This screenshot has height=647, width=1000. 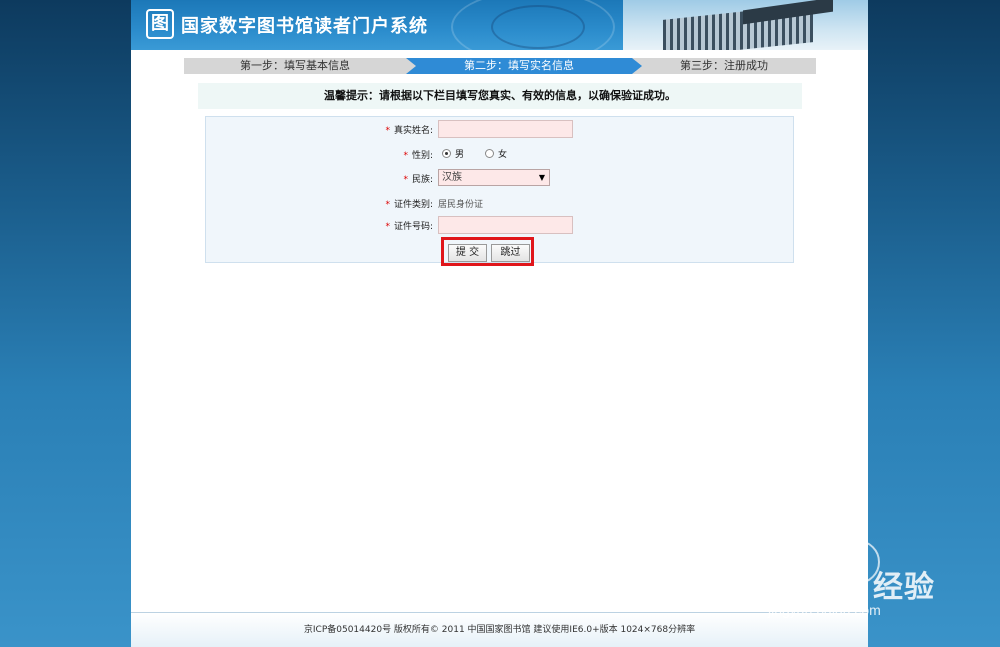 I want to click on gender-female-label: 女, so click(x=503, y=155).